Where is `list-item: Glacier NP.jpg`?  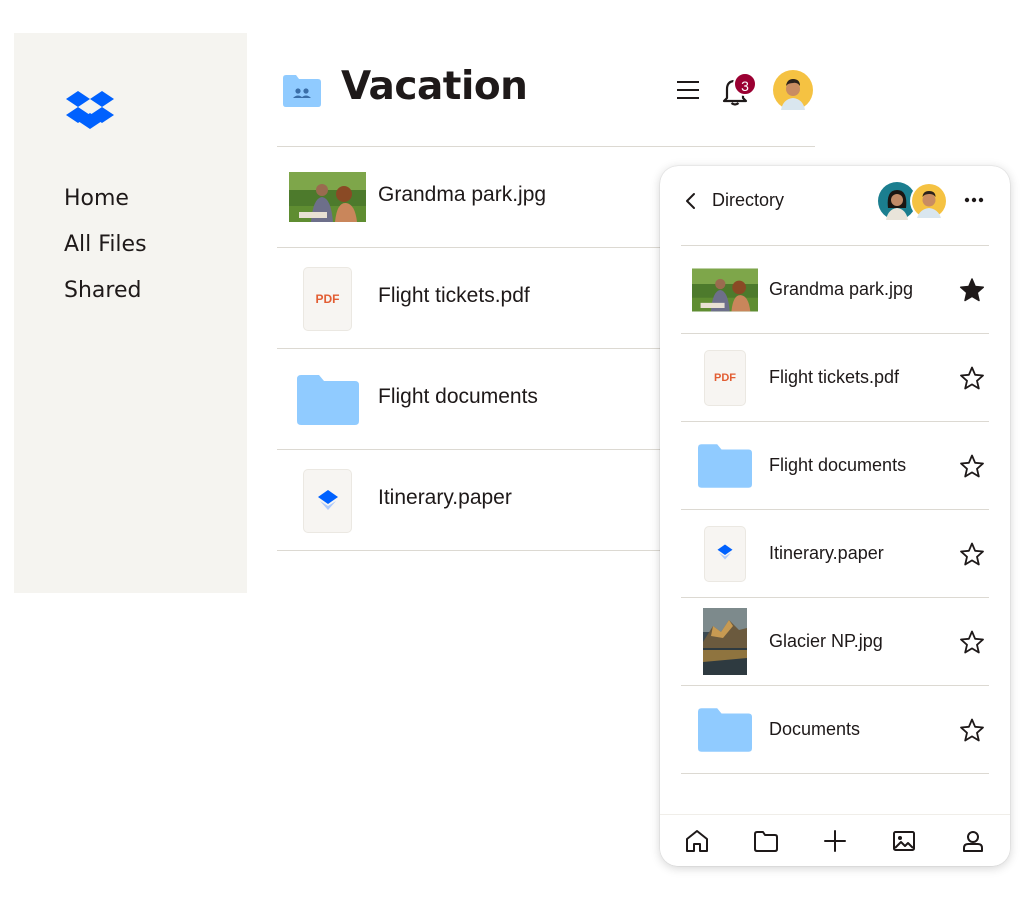
list-item: Glacier NP.jpg is located at coordinates (835, 642).